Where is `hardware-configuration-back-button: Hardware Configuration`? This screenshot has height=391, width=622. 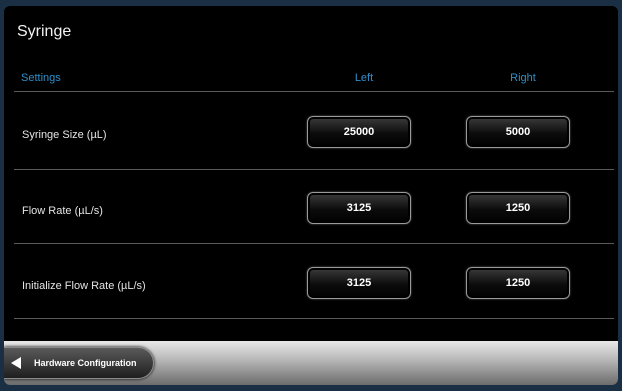 hardware-configuration-back-button: Hardware Configuration is located at coordinates (79, 363).